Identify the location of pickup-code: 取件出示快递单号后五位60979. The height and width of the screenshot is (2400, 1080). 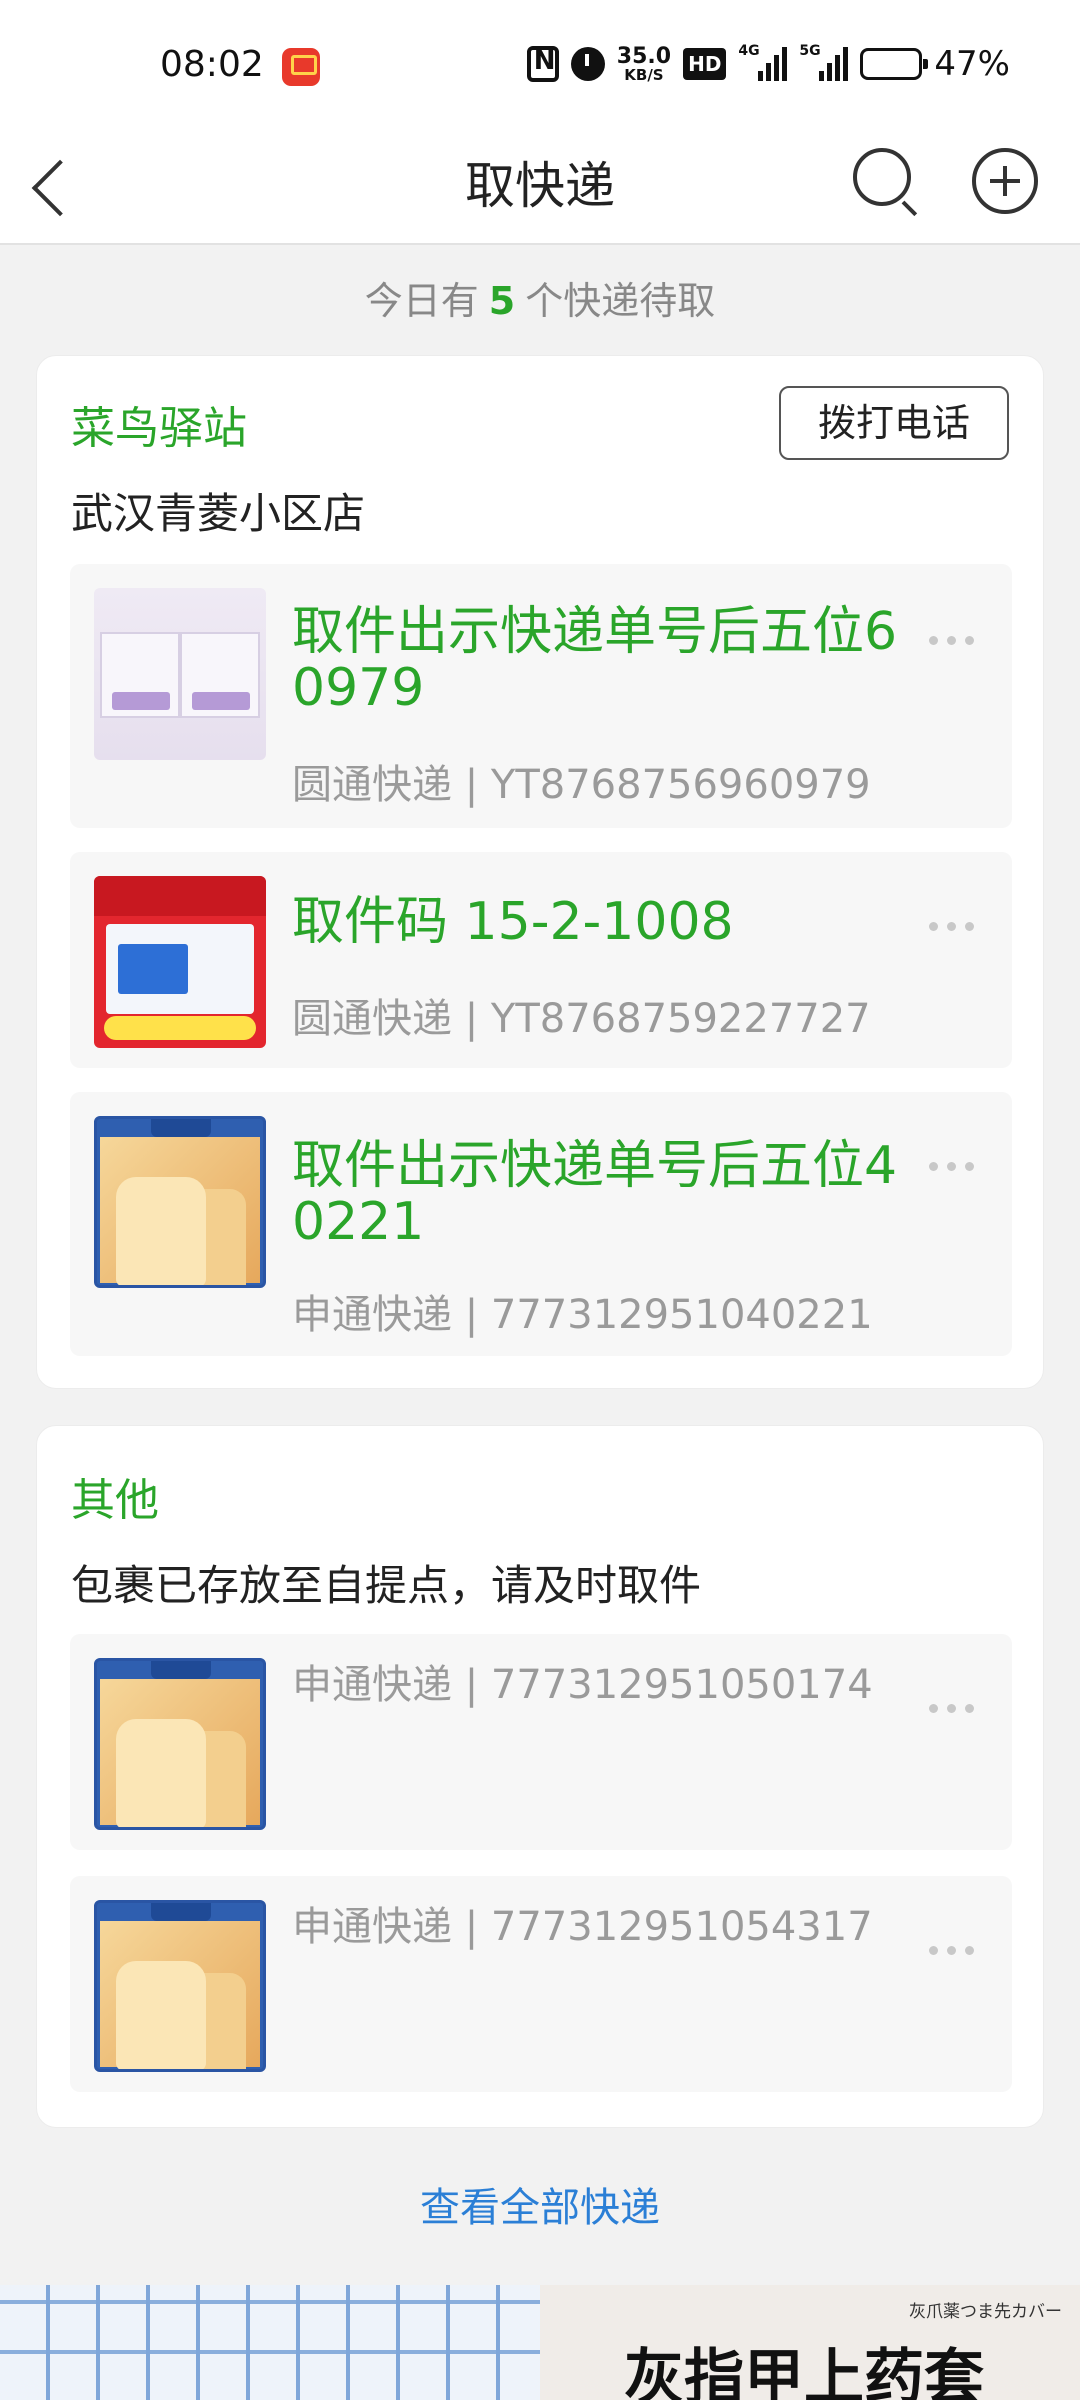
(595, 660).